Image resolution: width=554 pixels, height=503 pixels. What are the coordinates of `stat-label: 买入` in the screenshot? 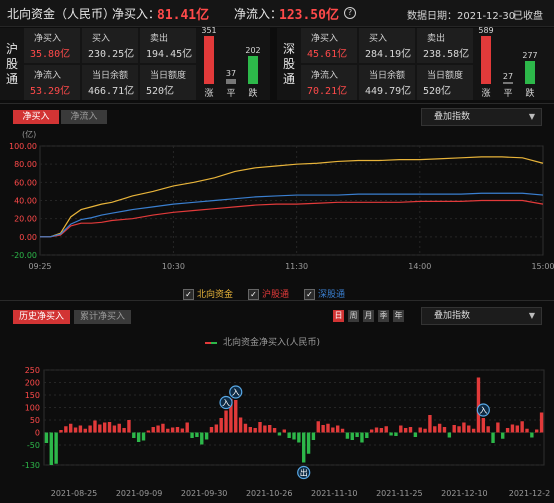 It's located at (101, 39).